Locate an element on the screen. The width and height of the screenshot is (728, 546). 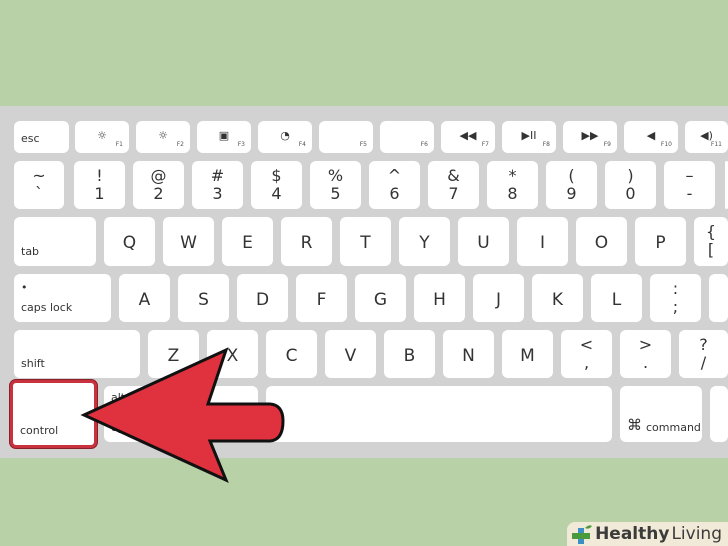
red-arrow-pointing-to-control is located at coordinates (182, 415).